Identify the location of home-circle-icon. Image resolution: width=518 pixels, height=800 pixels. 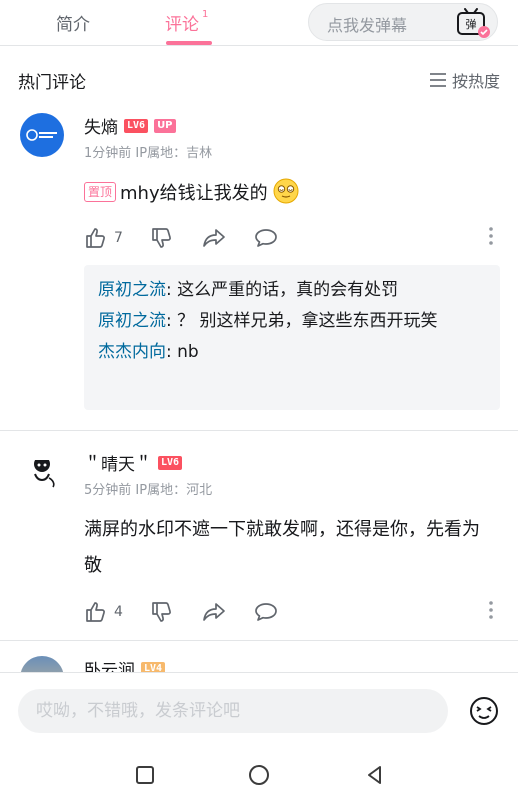
(259, 775).